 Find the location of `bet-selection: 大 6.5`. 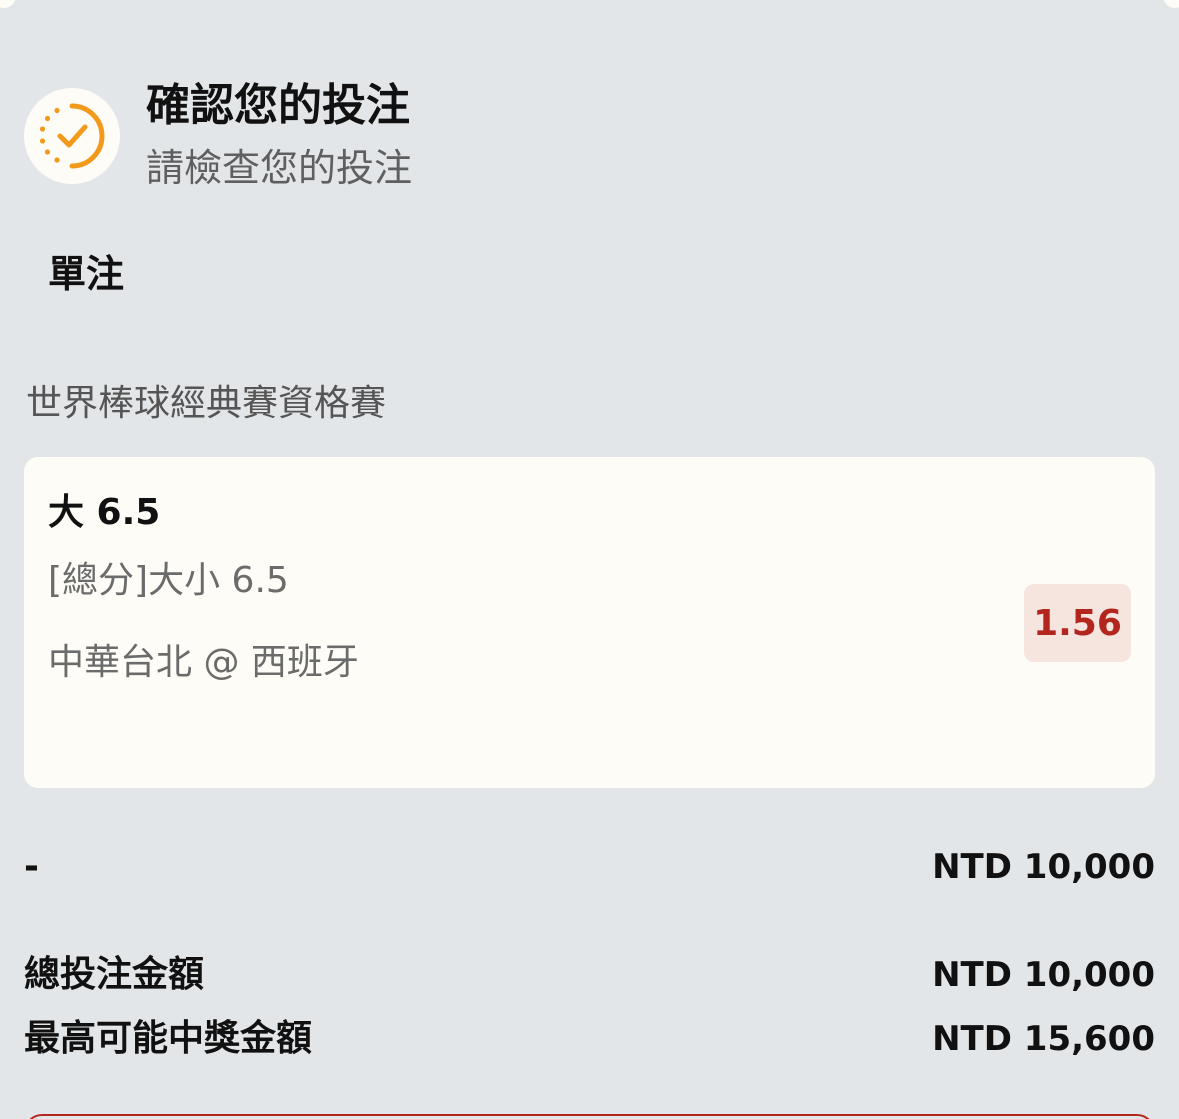

bet-selection: 大 6.5 is located at coordinates (104, 512).